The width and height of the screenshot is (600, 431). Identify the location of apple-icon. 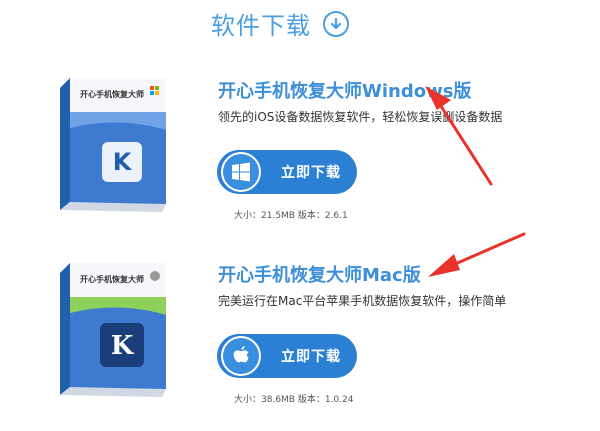
(241, 356).